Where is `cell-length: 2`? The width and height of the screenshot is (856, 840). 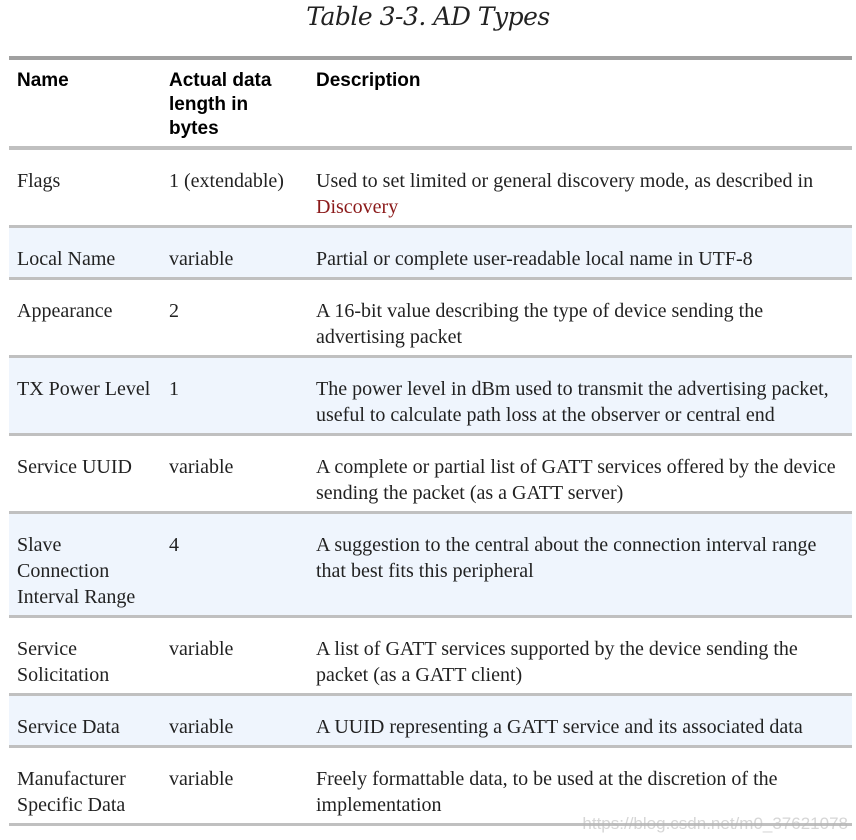 cell-length: 2 is located at coordinates (234, 318).